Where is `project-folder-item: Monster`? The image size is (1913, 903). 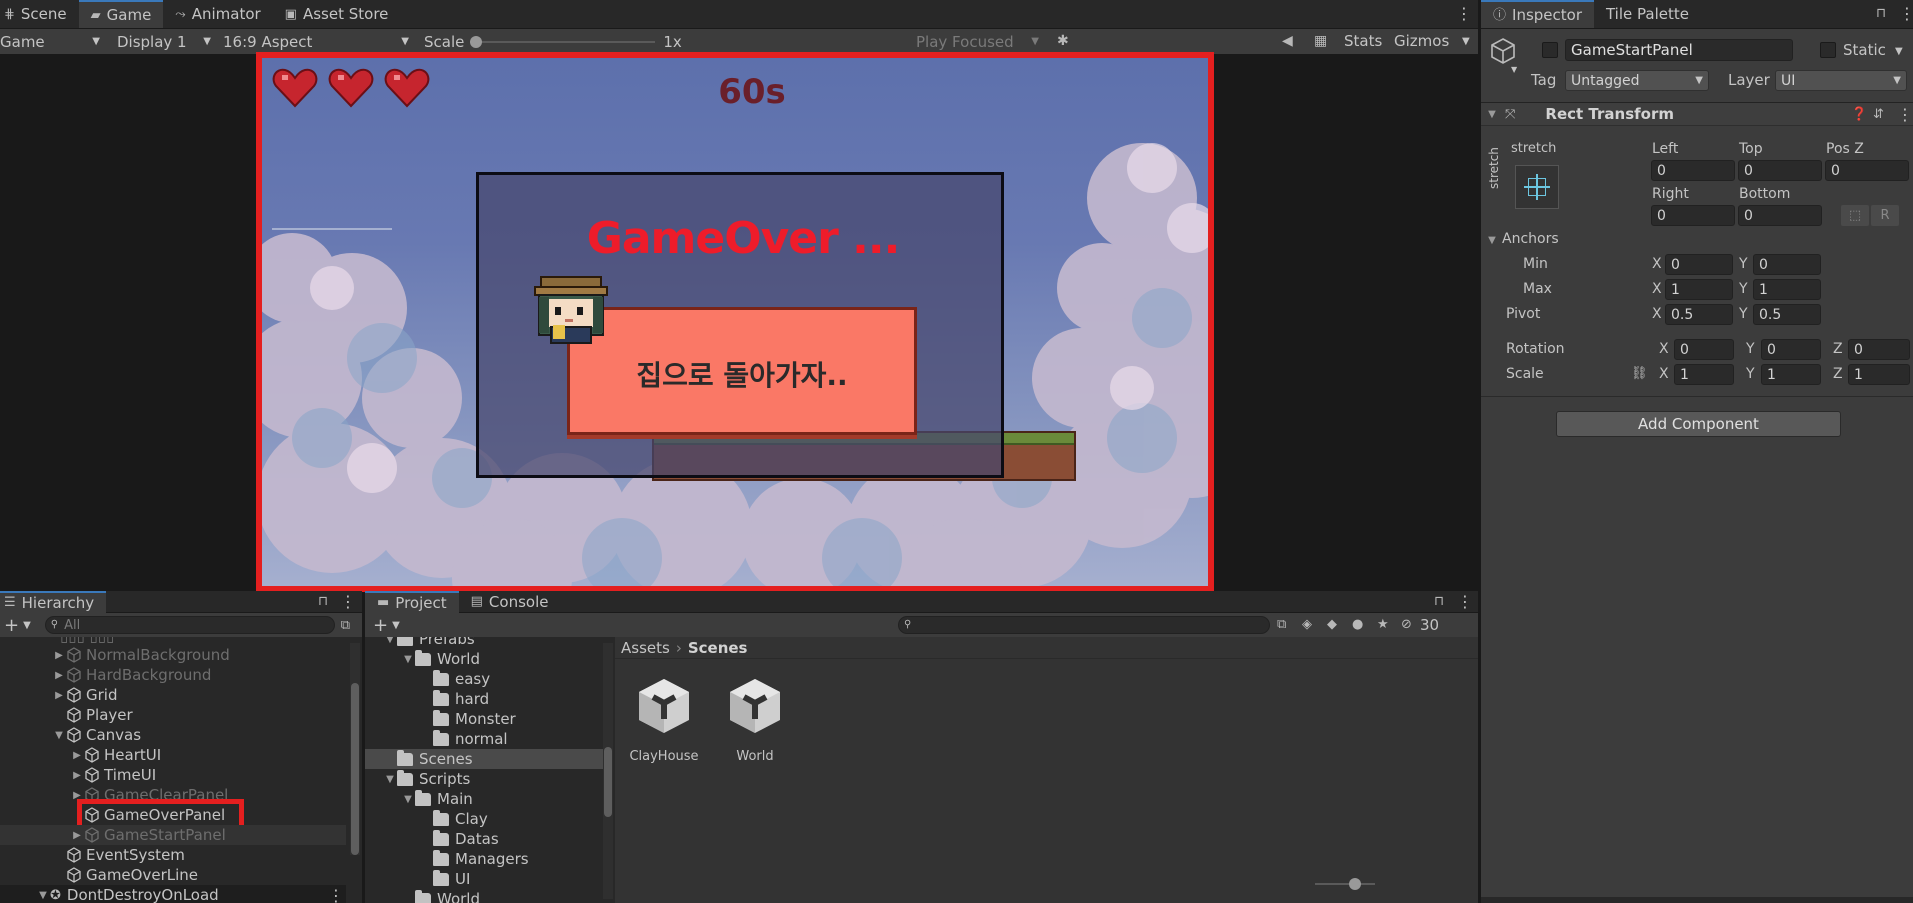 project-folder-item: Monster is located at coordinates (484, 719).